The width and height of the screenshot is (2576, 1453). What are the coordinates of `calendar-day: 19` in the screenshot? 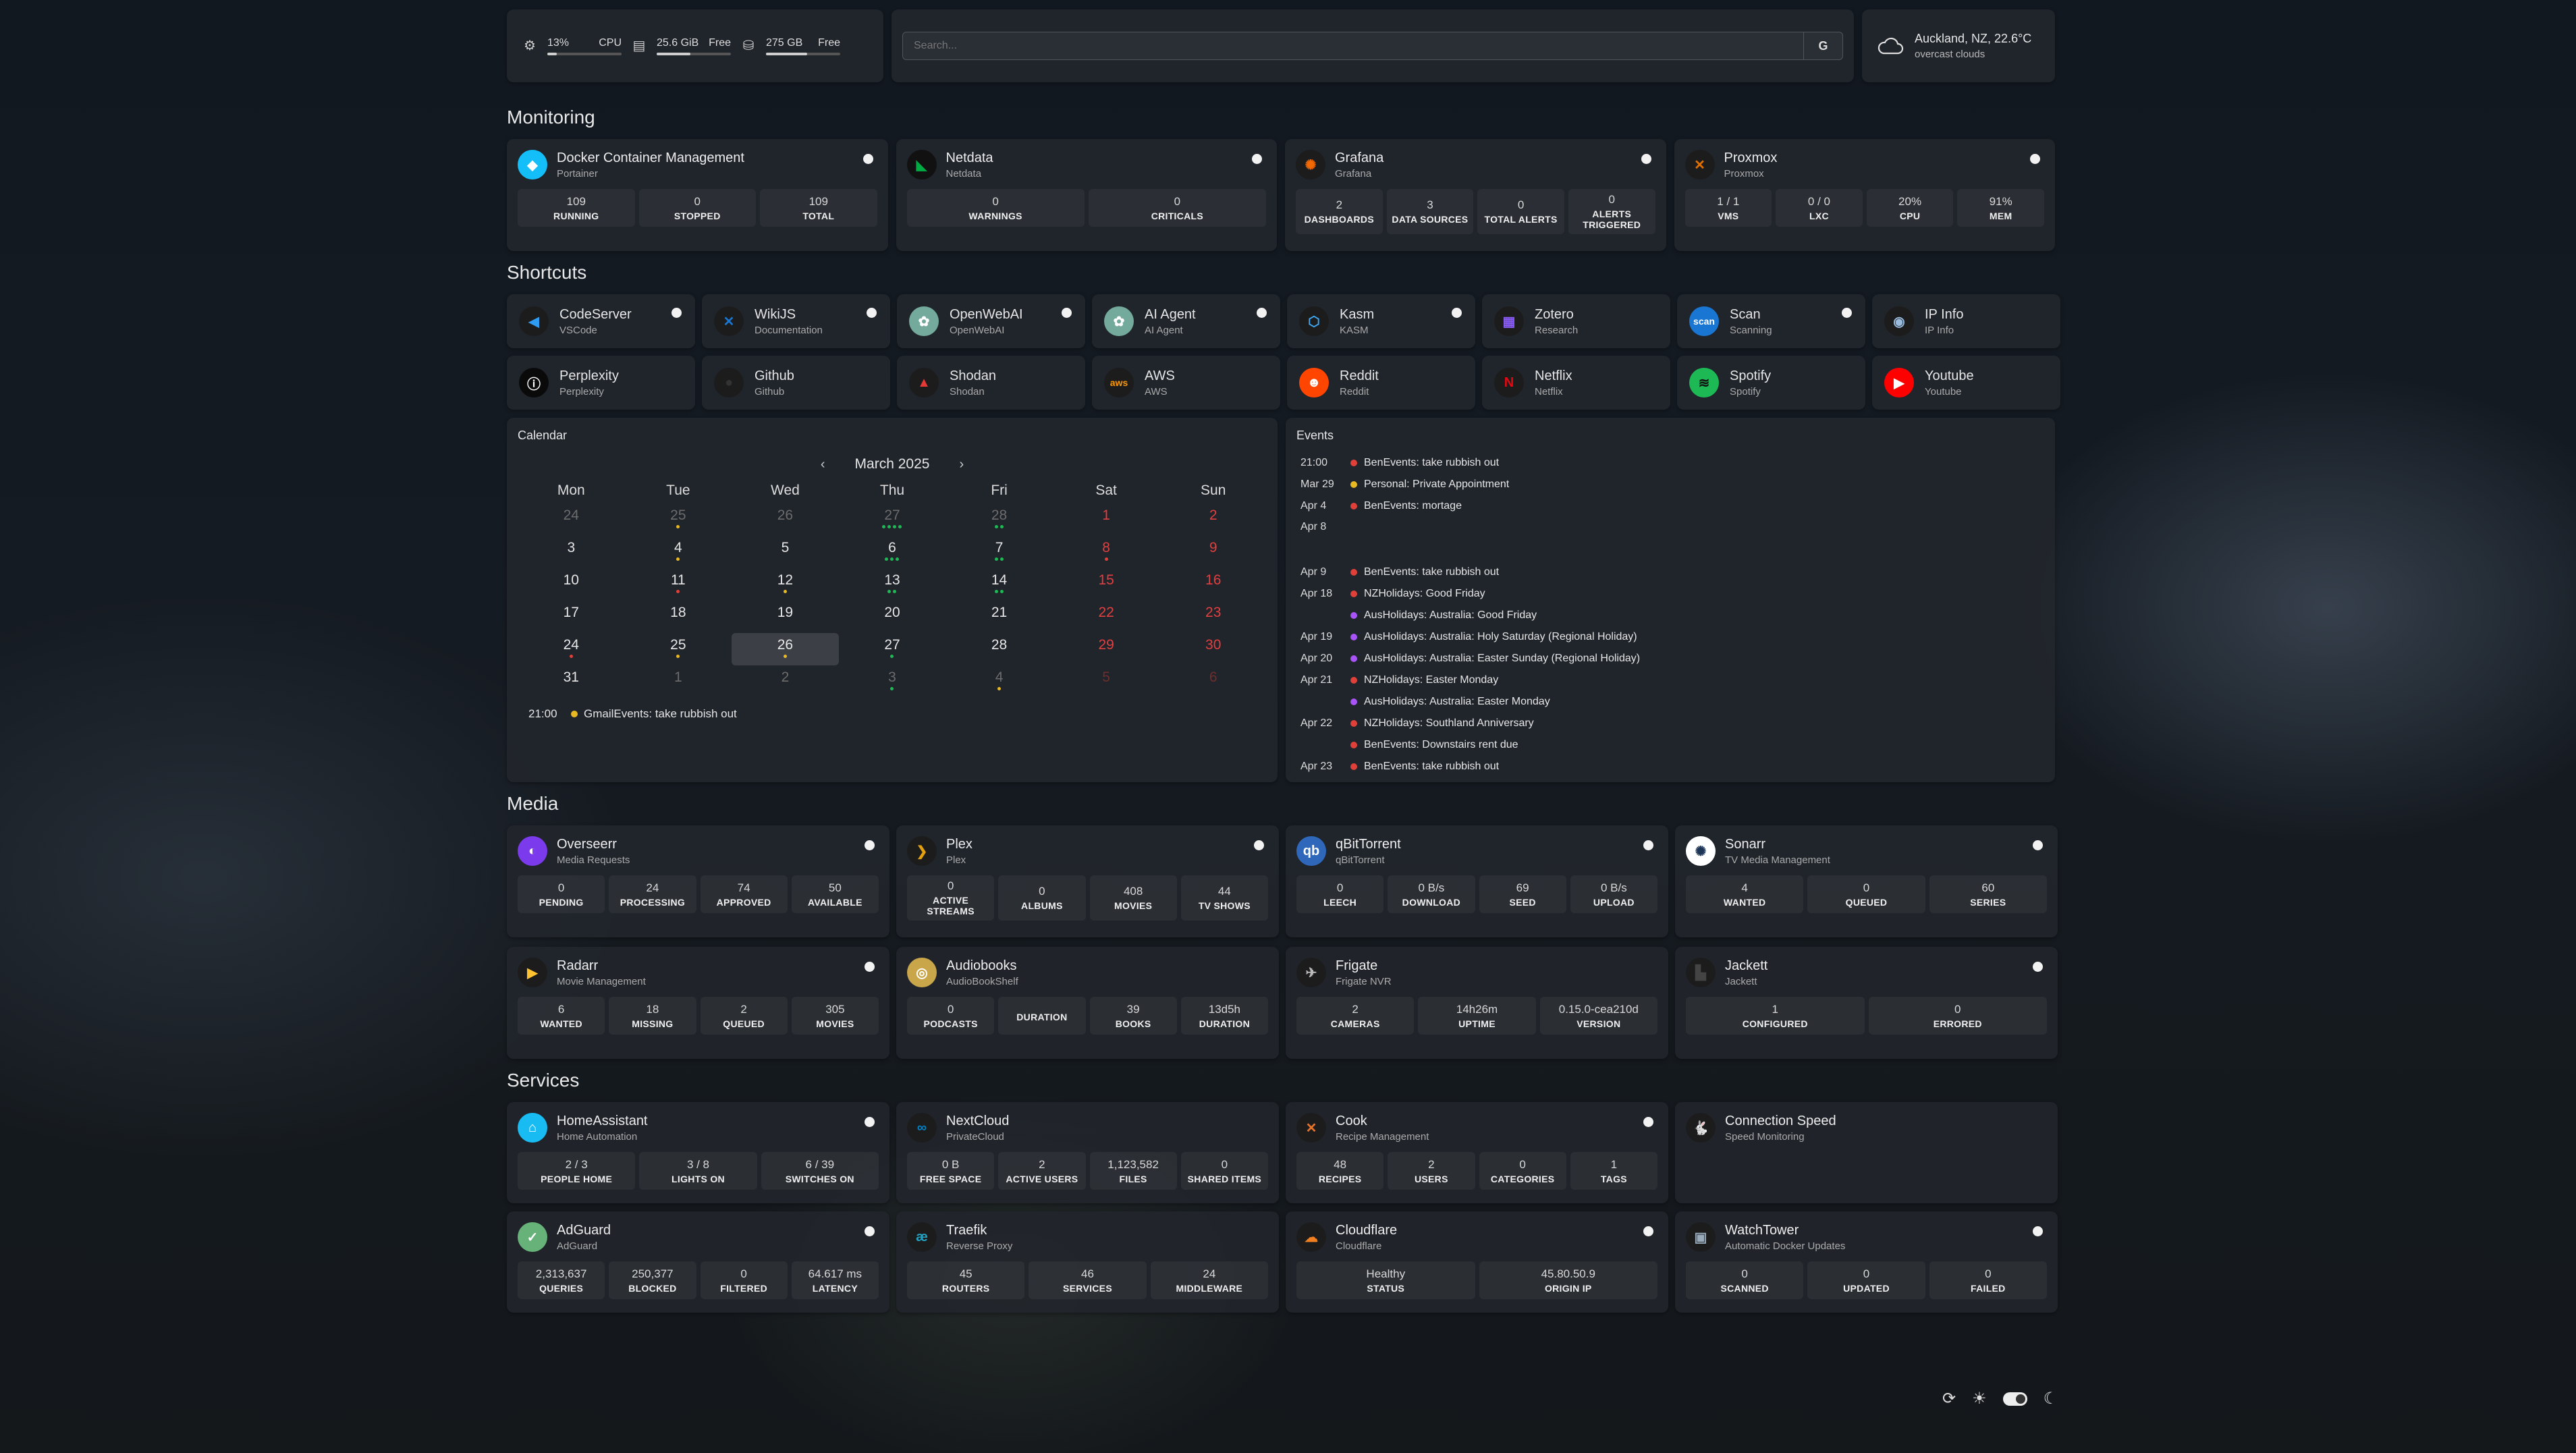 It's located at (785, 617).